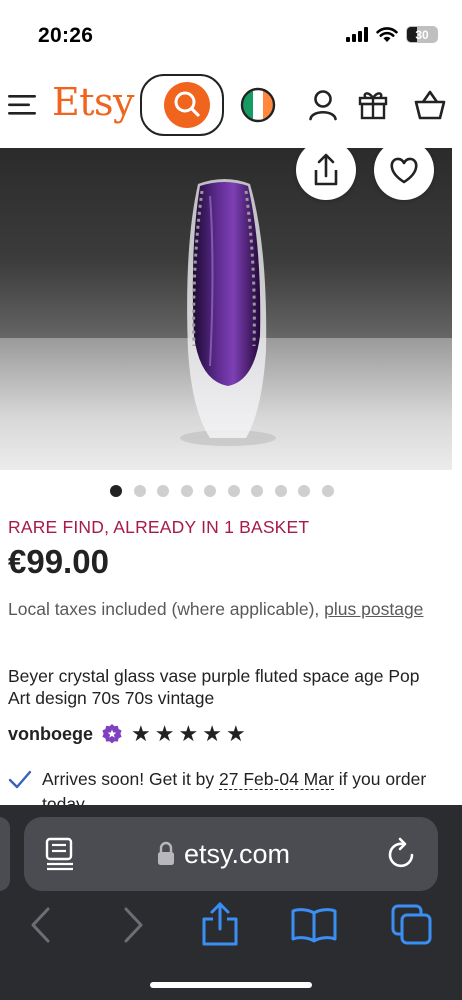  I want to click on ireland-flag-icon, so click(258, 105).